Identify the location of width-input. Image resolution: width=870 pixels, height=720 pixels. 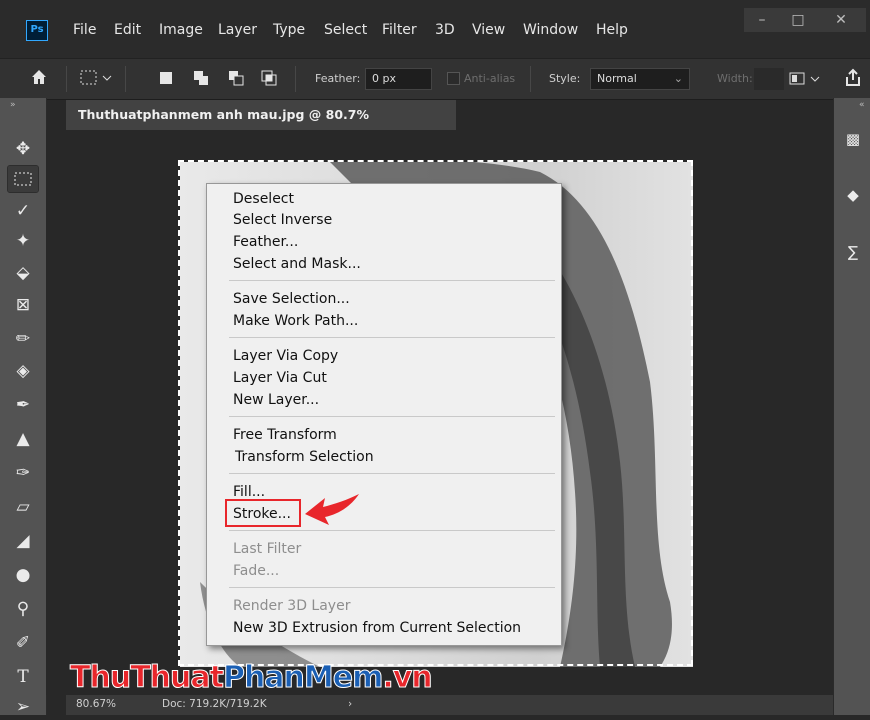
(769, 79).